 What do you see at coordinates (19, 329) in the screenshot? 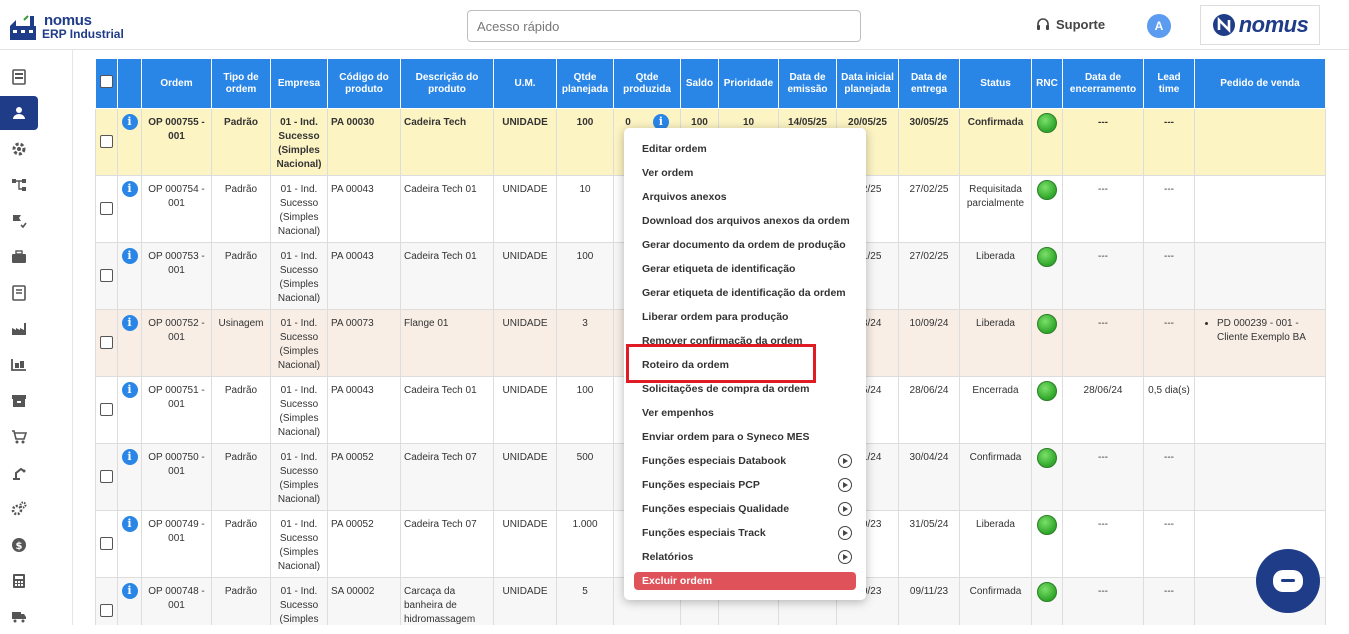
I see `factory-icon` at bounding box center [19, 329].